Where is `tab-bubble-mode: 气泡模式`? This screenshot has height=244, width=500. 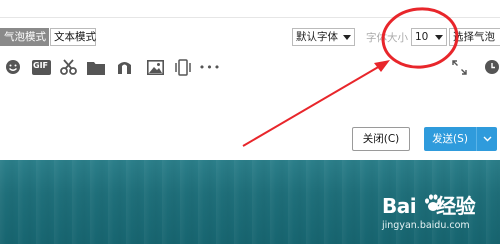
tab-bubble-mode: 气泡模式 is located at coordinates (24, 37).